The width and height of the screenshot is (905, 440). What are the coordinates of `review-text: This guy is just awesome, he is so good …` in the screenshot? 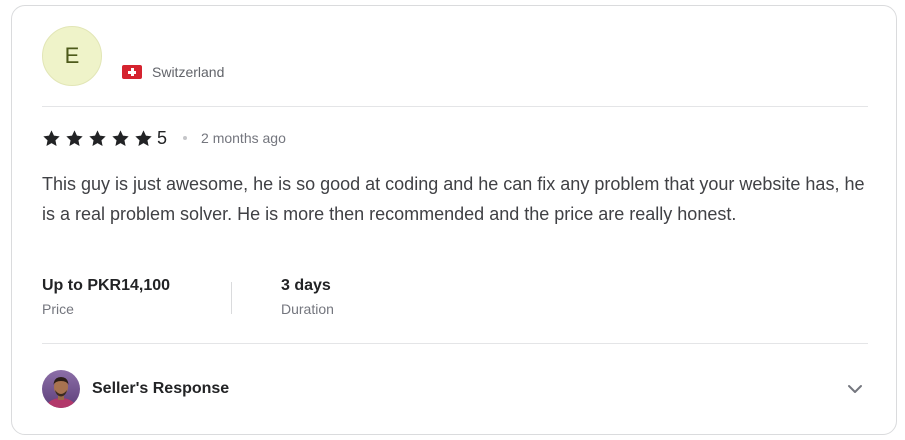 It's located at (453, 199).